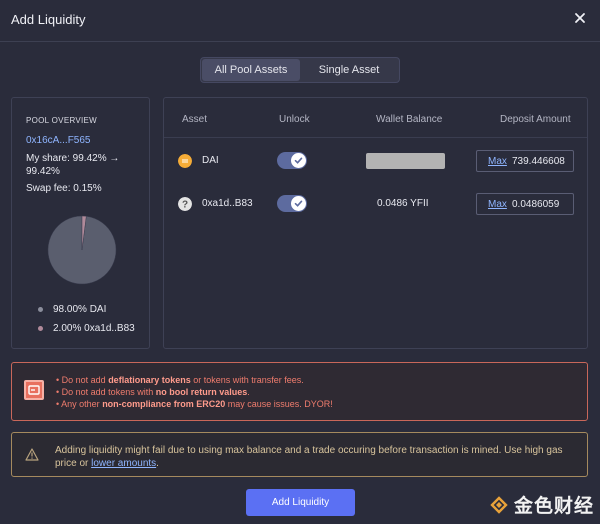  What do you see at coordinates (499, 504) in the screenshot?
I see `watermark-logo-icon` at bounding box center [499, 504].